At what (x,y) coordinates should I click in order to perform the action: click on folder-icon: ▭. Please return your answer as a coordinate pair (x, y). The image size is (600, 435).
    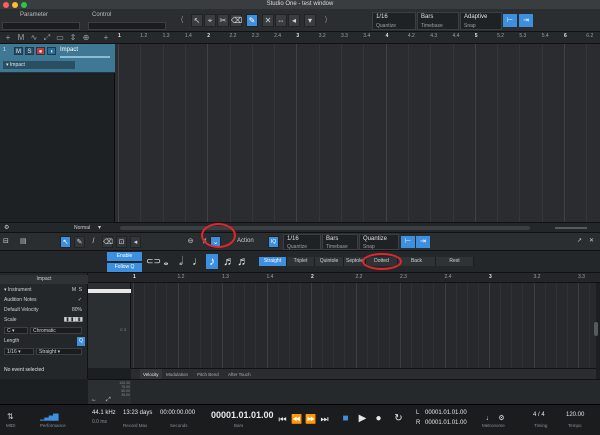
    Looking at the image, I should click on (60, 38).